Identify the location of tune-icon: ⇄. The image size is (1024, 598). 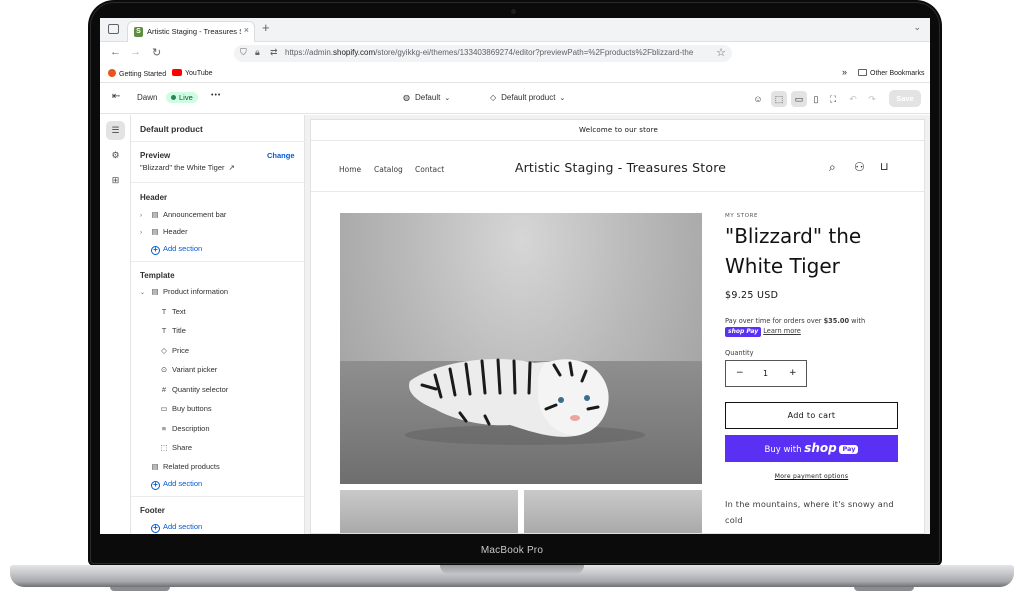
(274, 52).